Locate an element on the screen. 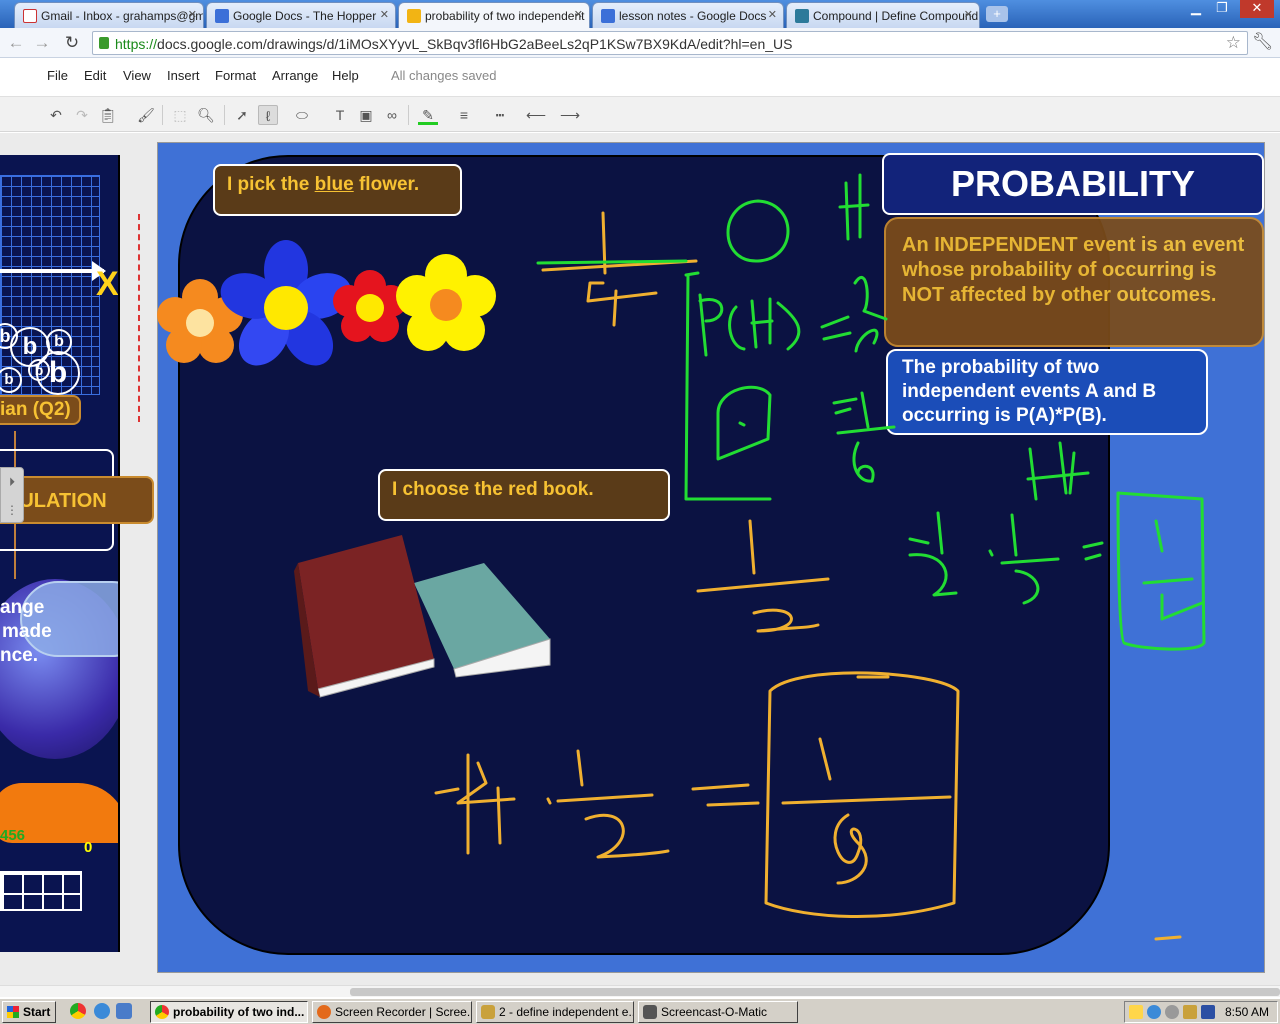 The image size is (1280, 1024). tab-label: Gmail - Inbox - grahamps@gm is located at coordinates (122, 16).